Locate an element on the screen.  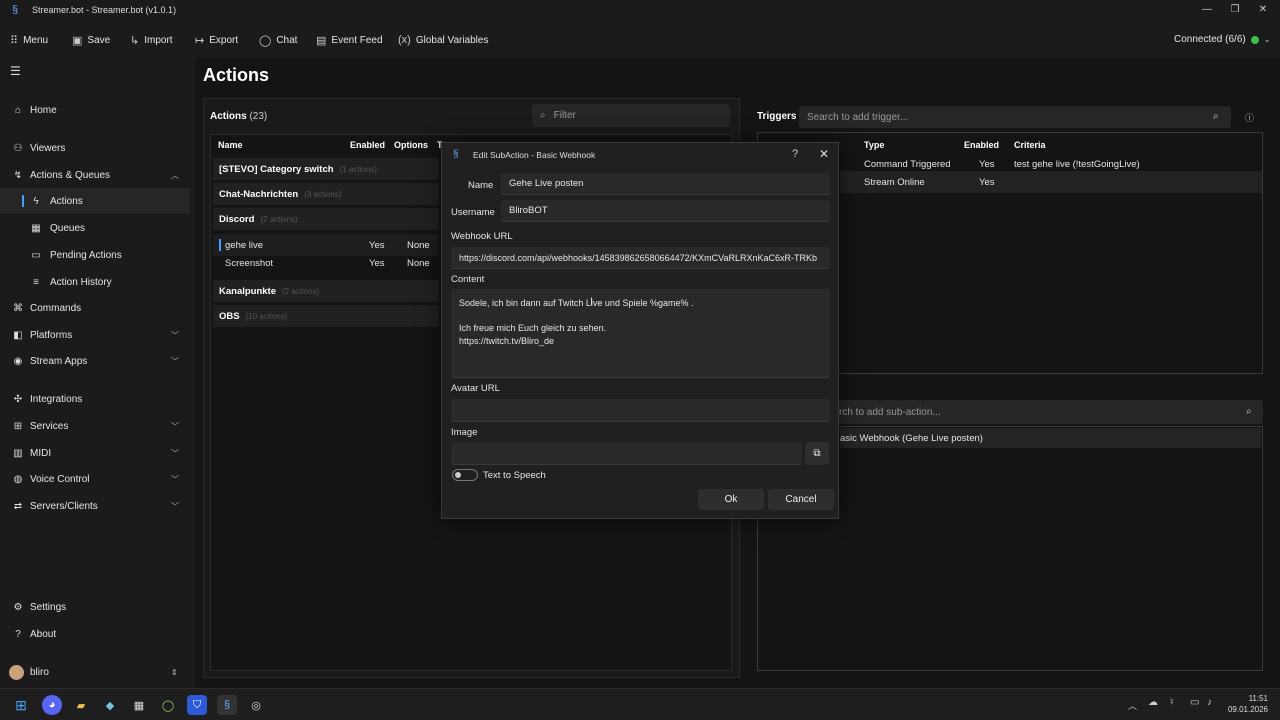
maximize-icon: ❐ is located at coordinates (1235, 9).